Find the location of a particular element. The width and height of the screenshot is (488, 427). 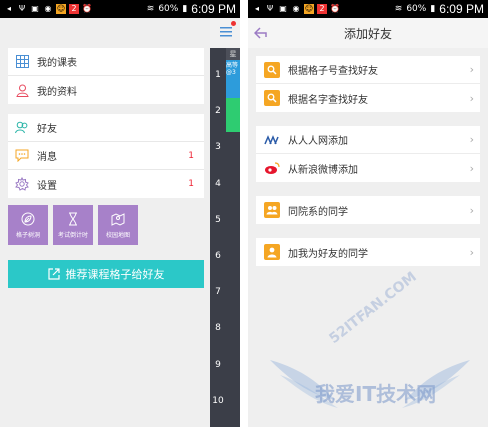

battery-icon: ▮ is located at coordinates (185, 9).